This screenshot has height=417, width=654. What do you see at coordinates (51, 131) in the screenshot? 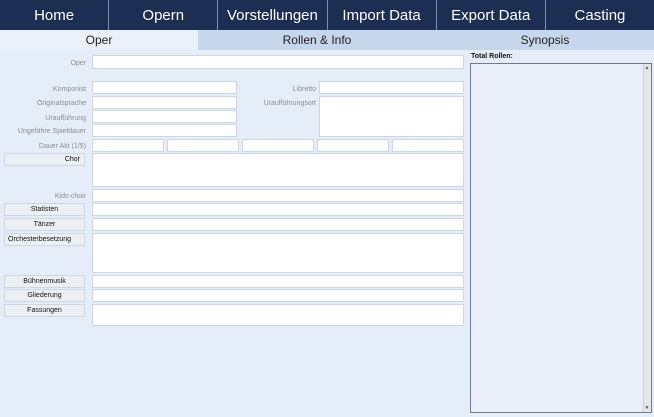
I see `spieldauer-label: Ungefähre Spieldauer` at bounding box center [51, 131].